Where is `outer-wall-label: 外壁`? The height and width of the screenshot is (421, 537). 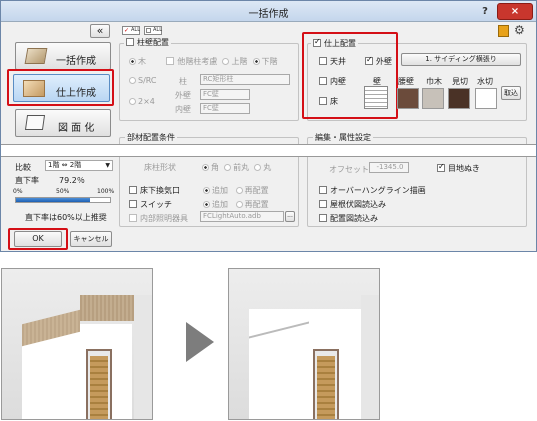
outer-wall-label: 外壁 is located at coordinates (183, 95).